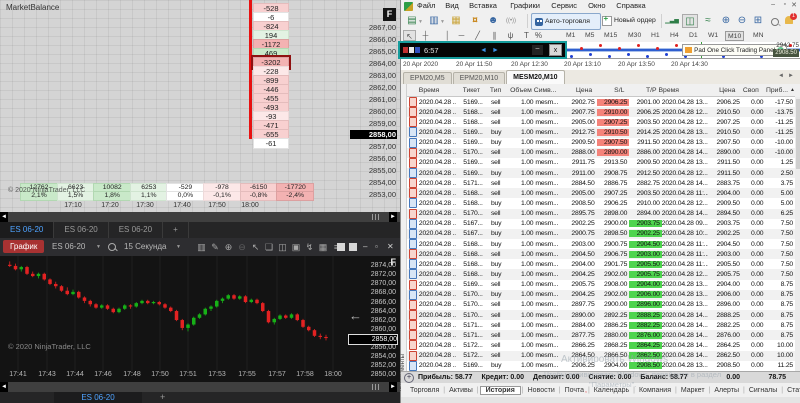 The image size is (800, 403). What do you see at coordinates (425, 35) in the screenshot?
I see `crosshair-tool-icon: ┼` at bounding box center [425, 35].